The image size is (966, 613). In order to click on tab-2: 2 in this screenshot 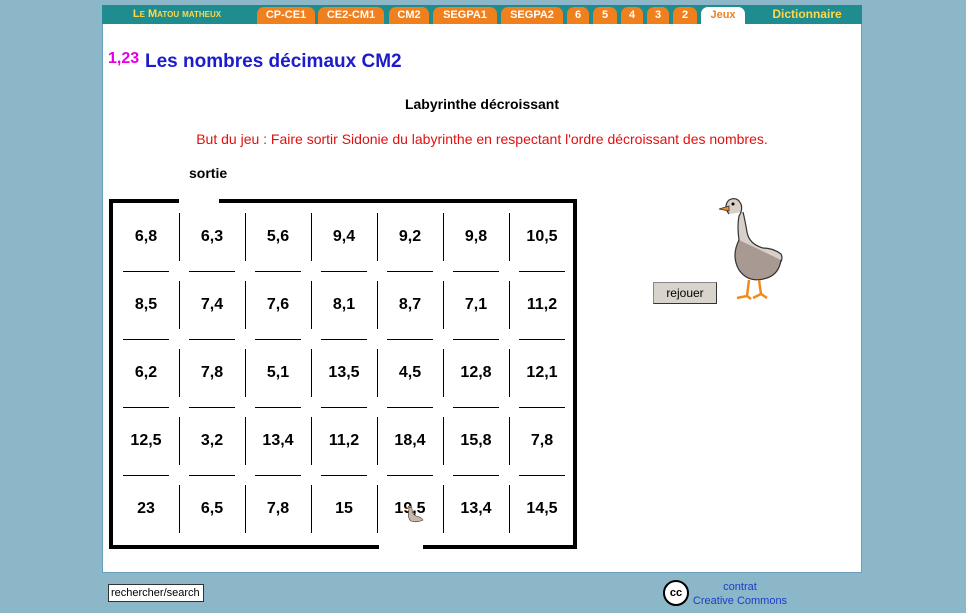, I will do `click(685, 15)`.